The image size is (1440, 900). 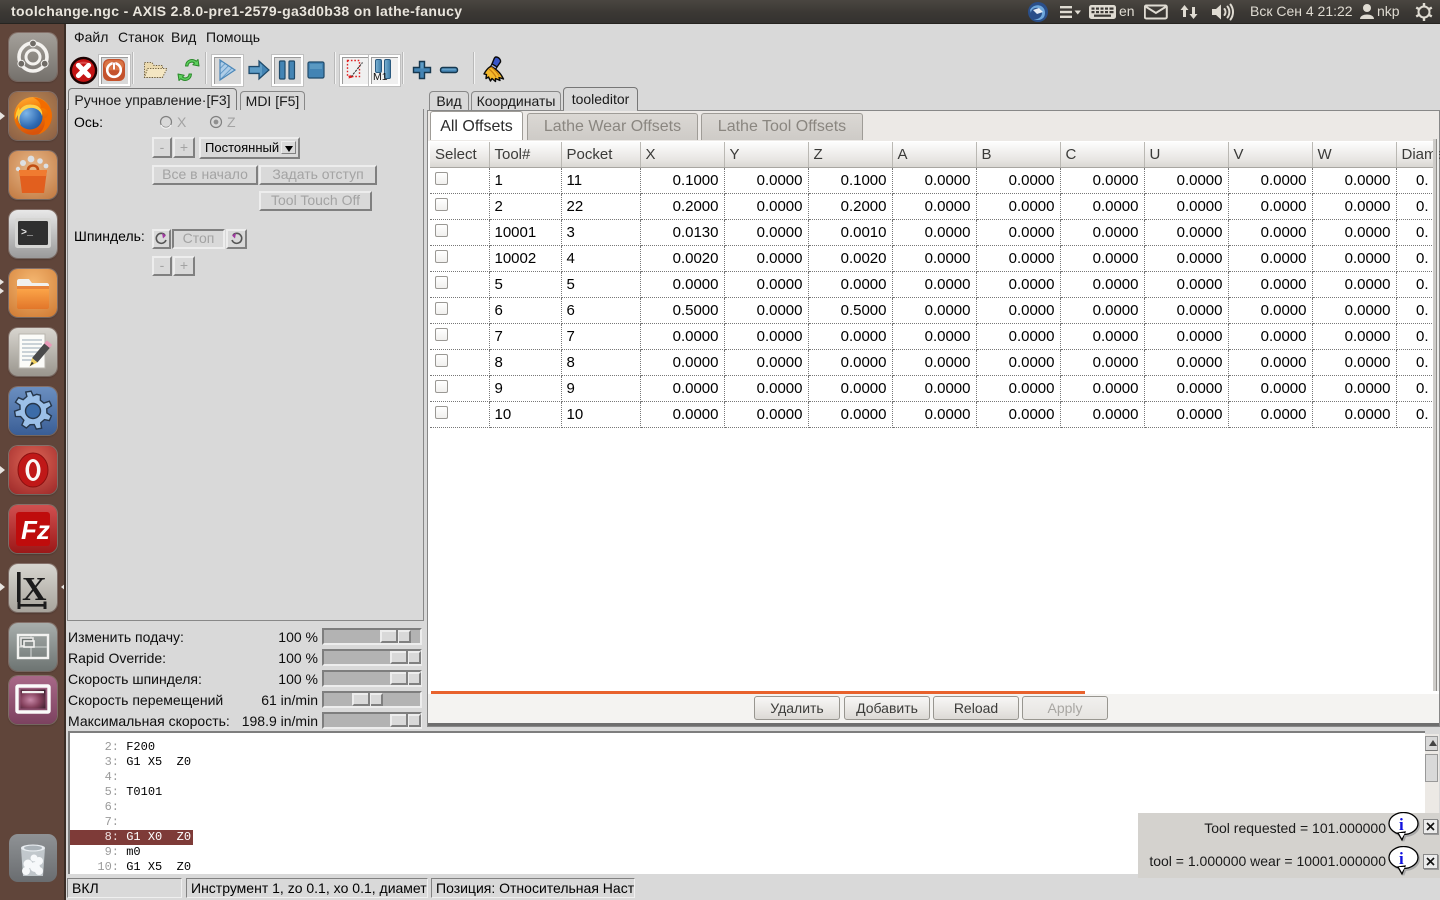 I want to click on svg-text: Fz, so click(x=35, y=530).